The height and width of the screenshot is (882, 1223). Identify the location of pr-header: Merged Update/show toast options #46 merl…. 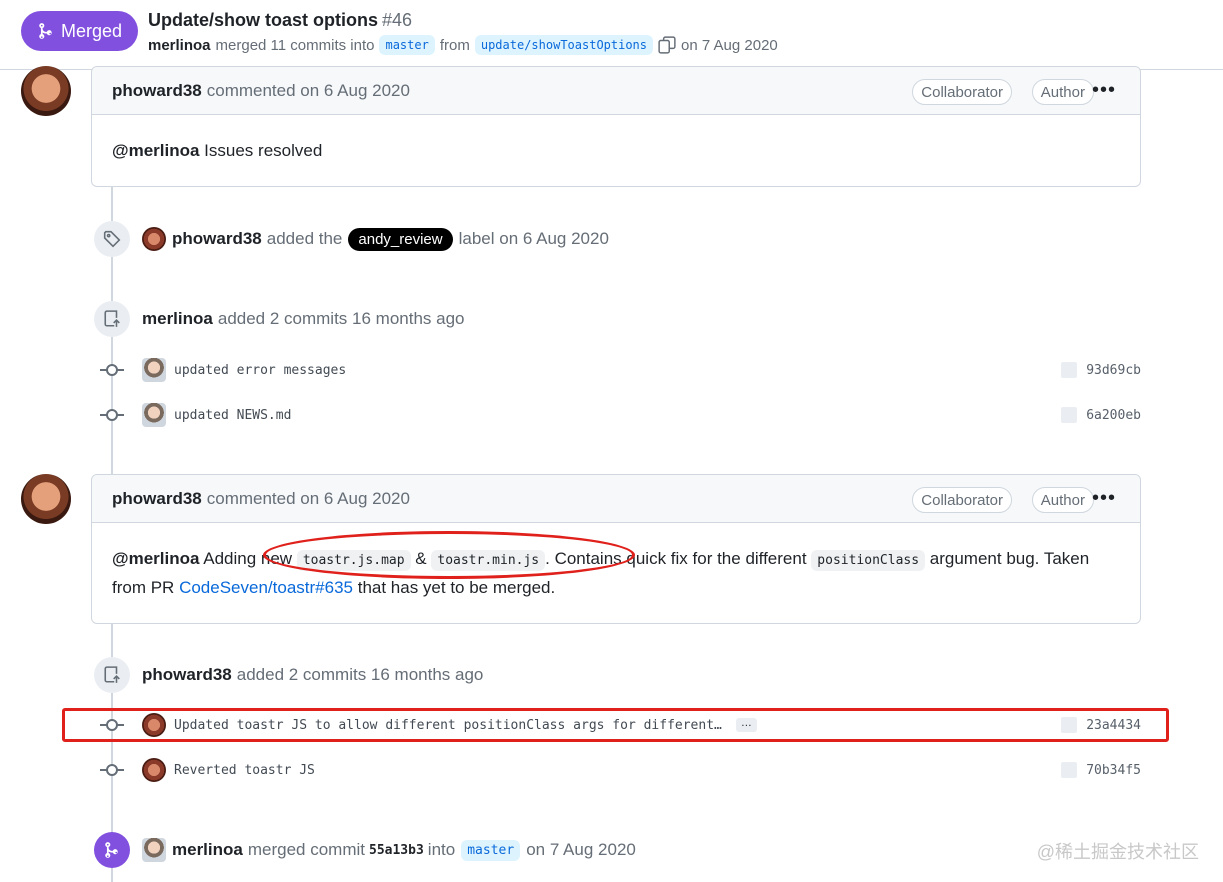
(611, 35).